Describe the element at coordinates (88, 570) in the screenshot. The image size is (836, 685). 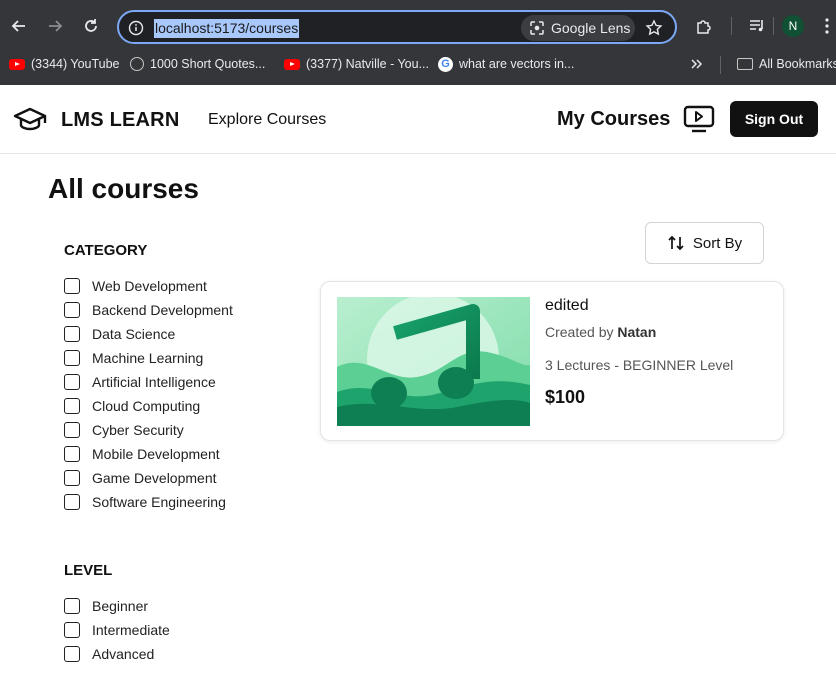
I see `level-heading: LEVEL` at that location.